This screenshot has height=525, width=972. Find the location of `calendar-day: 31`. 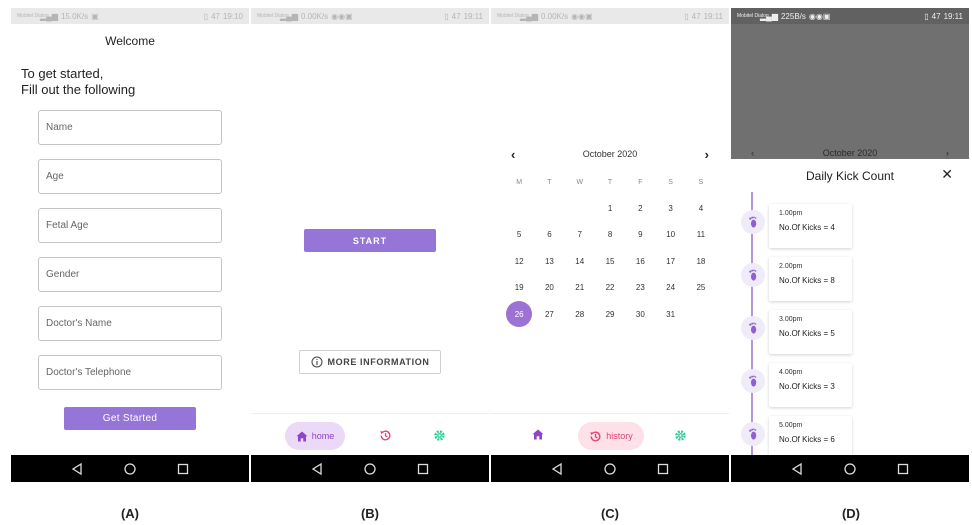

calendar-day: 31 is located at coordinates (670, 314).